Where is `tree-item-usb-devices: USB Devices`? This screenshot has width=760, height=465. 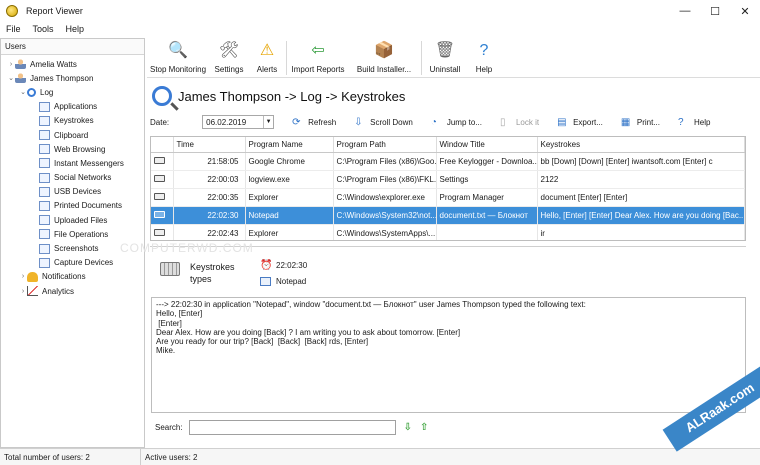 tree-item-usb-devices: USB Devices is located at coordinates (72, 192).